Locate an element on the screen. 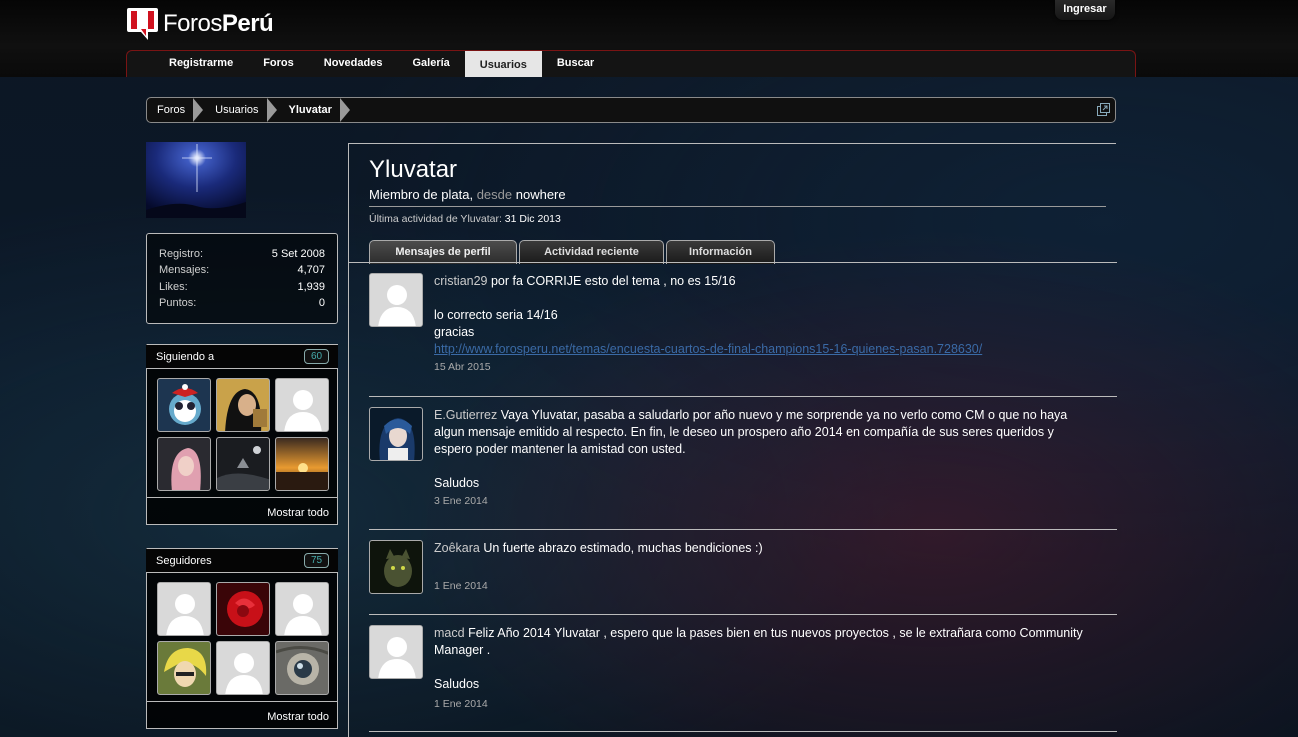 This screenshot has width=1298, height=737. following-footer: Mostrar todo is located at coordinates (242, 511).